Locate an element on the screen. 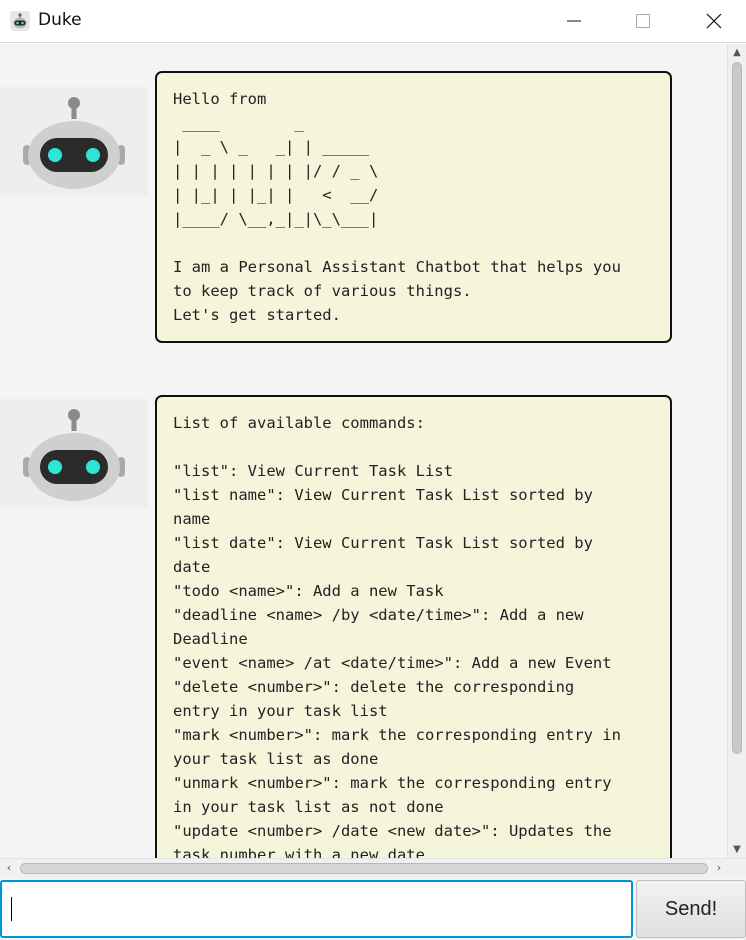 The image size is (746, 940). title-bar: Duke is located at coordinates (373, 21).